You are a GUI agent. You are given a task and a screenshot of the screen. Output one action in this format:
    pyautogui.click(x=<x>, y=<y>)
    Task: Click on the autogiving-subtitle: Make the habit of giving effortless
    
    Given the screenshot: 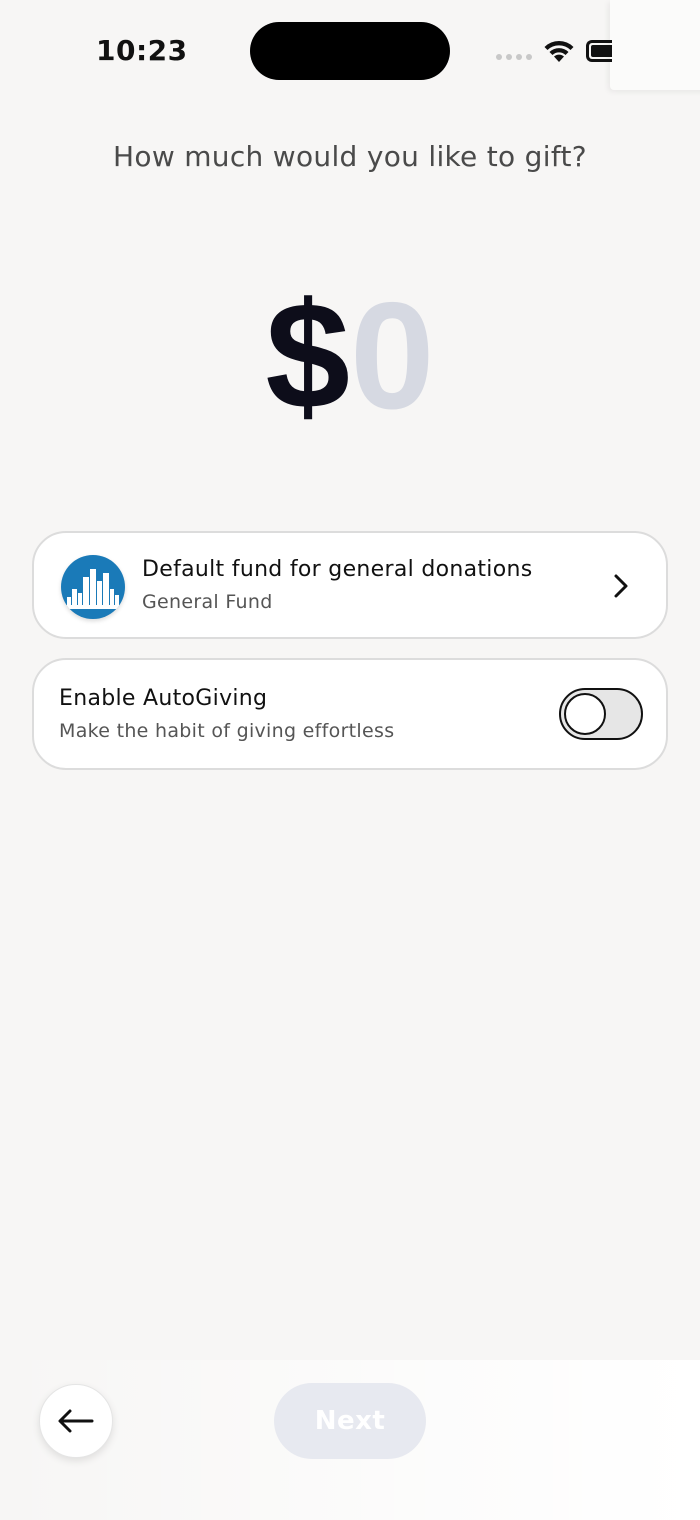 What is the action you would take?
    pyautogui.click(x=227, y=731)
    